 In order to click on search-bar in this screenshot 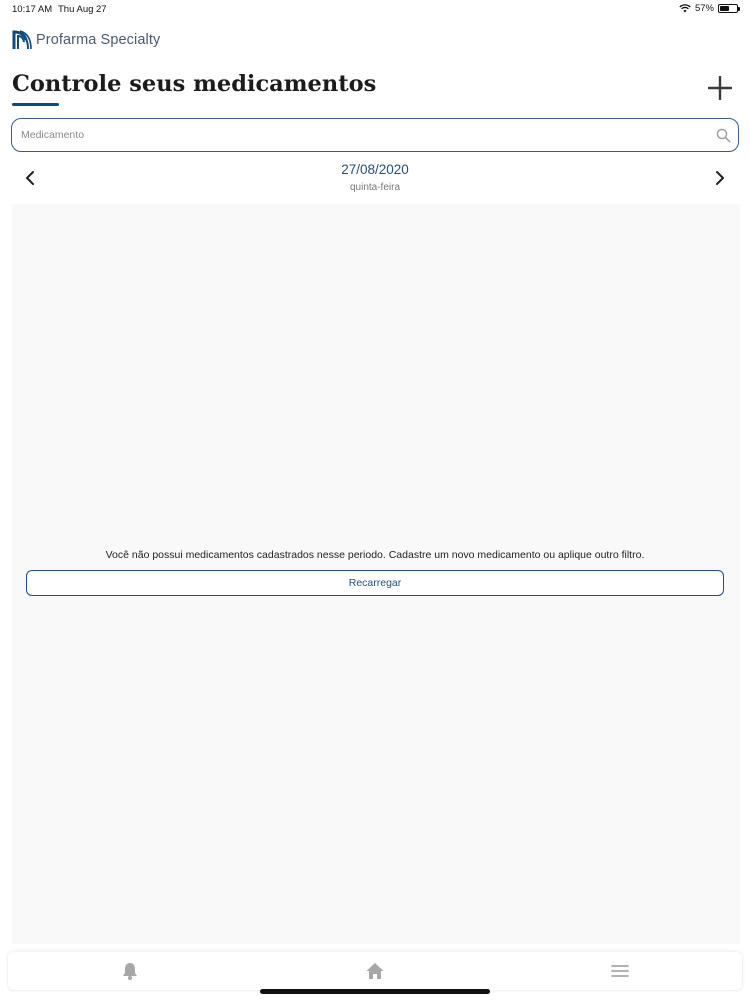, I will do `click(375, 135)`.